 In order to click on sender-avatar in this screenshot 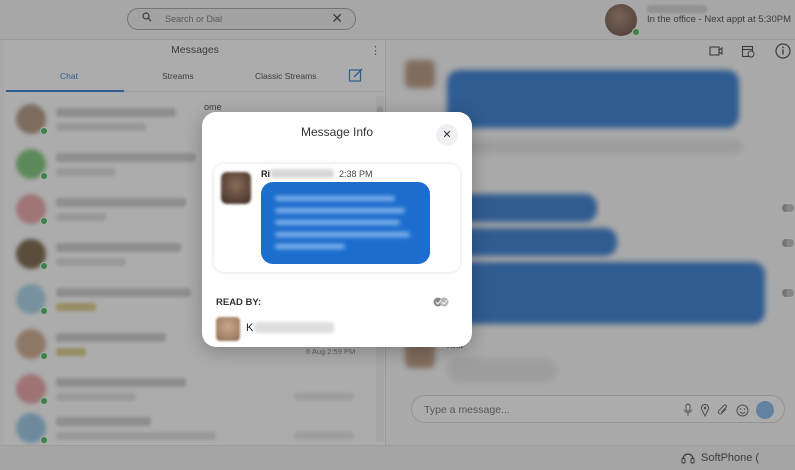, I will do `click(236, 188)`.